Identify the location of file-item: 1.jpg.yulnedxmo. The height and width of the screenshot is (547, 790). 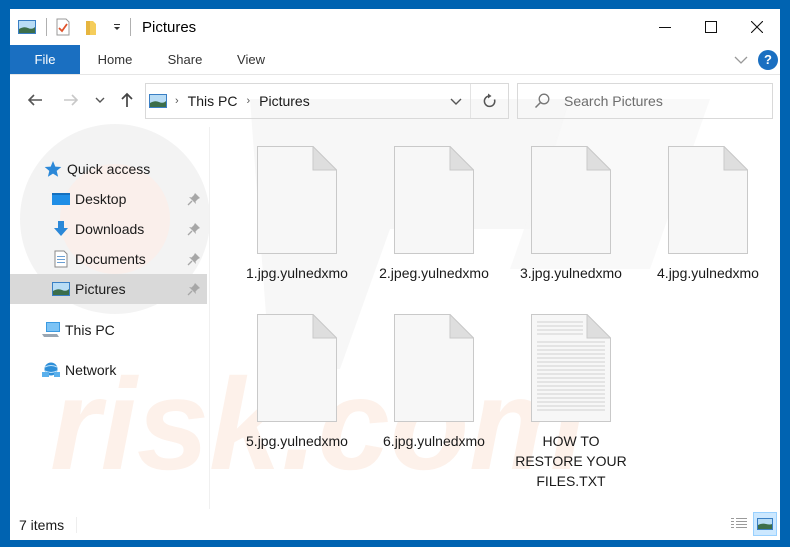
(297, 212).